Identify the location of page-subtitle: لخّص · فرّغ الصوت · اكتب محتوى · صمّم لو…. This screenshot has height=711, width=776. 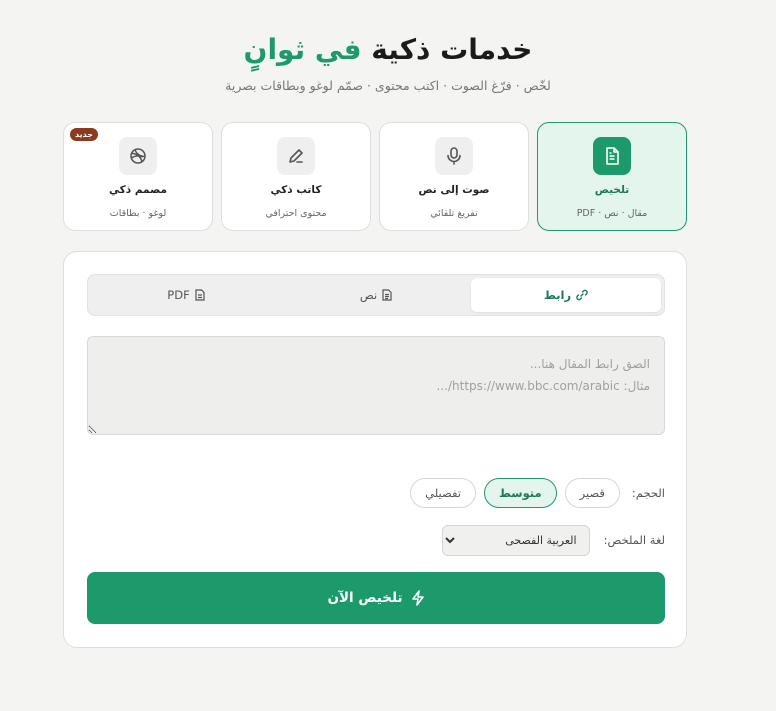
(388, 85).